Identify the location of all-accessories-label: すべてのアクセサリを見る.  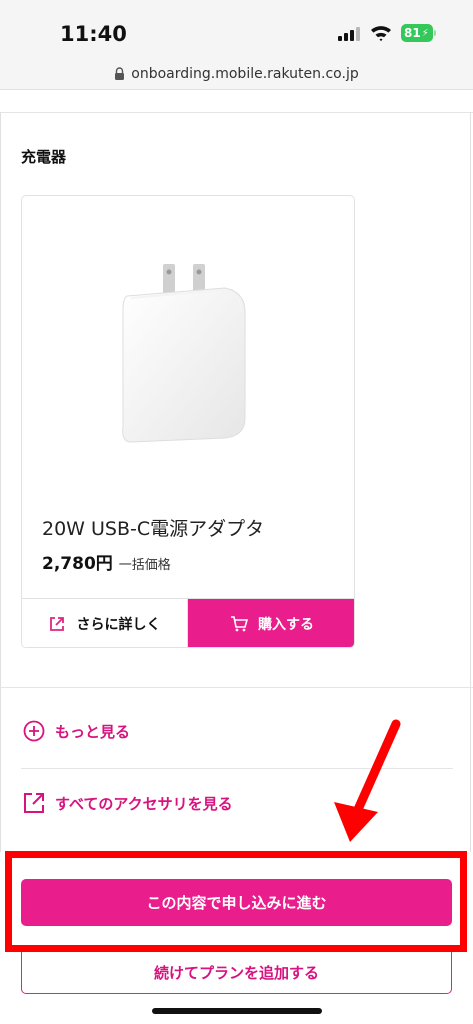
(144, 803).